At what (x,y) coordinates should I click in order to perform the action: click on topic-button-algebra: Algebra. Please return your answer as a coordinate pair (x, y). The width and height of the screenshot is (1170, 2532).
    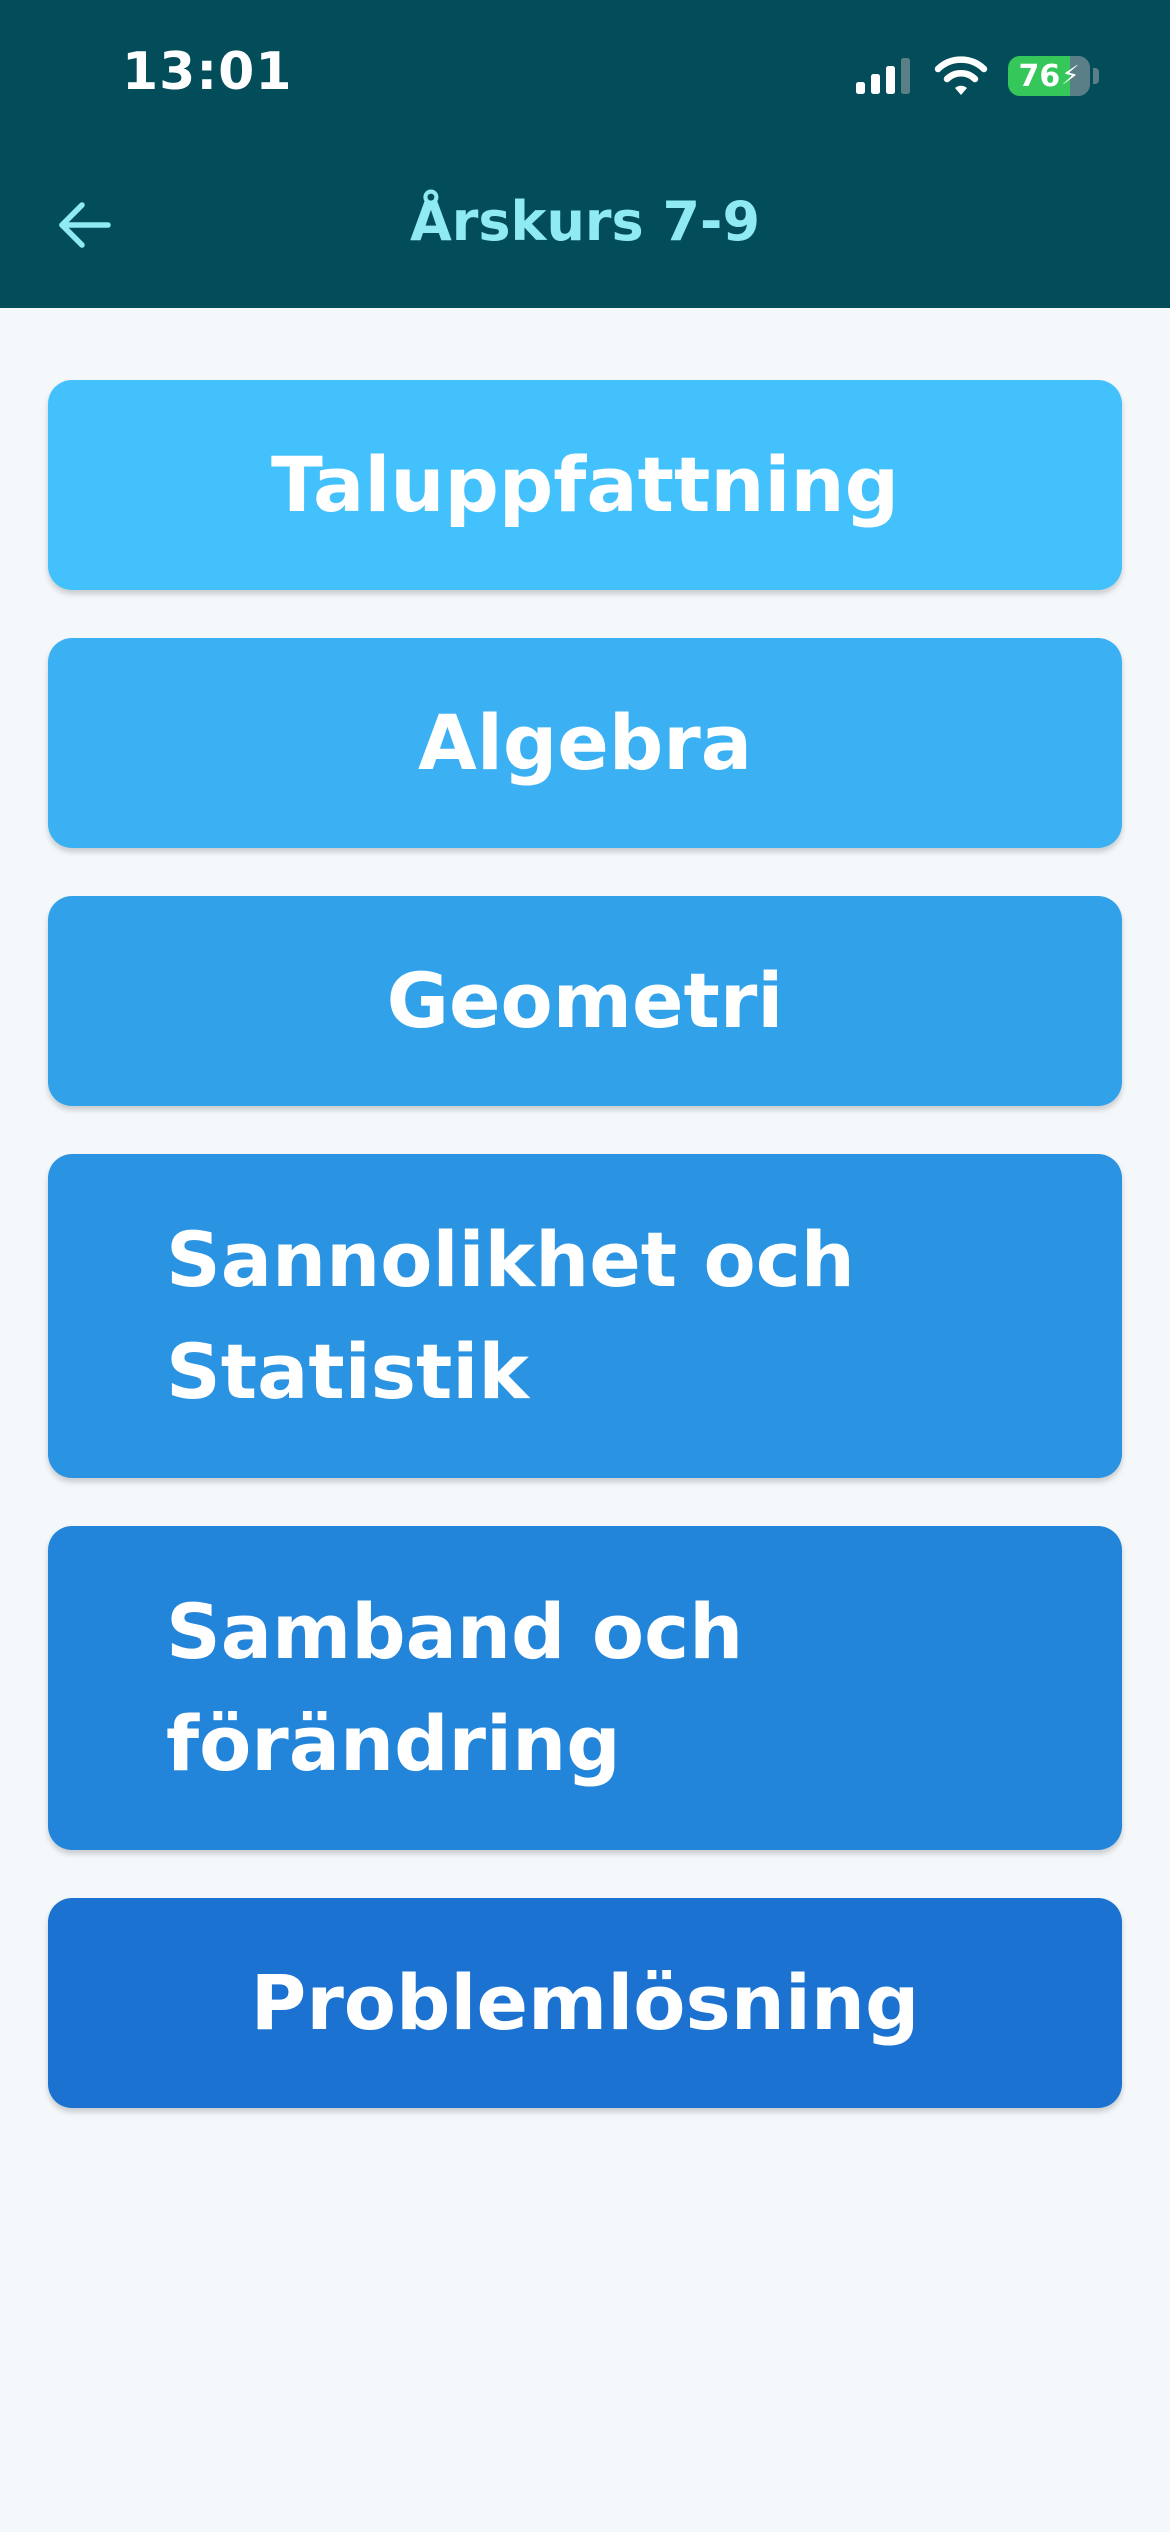
    Looking at the image, I should click on (585, 743).